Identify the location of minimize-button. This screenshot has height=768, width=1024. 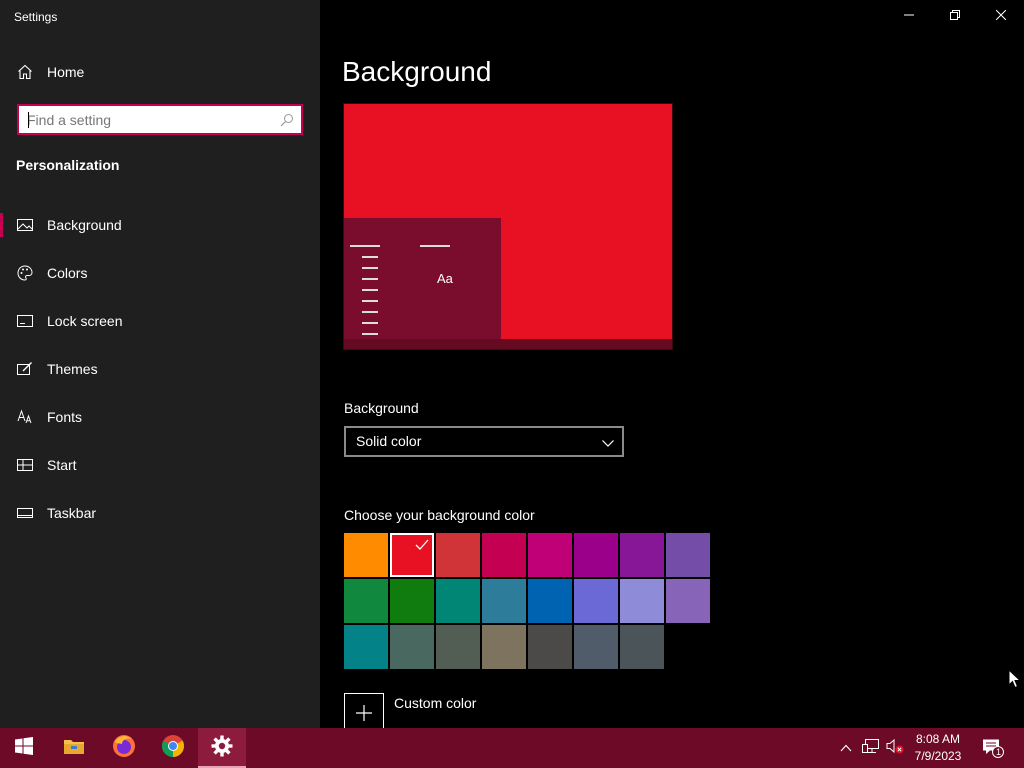
(909, 16).